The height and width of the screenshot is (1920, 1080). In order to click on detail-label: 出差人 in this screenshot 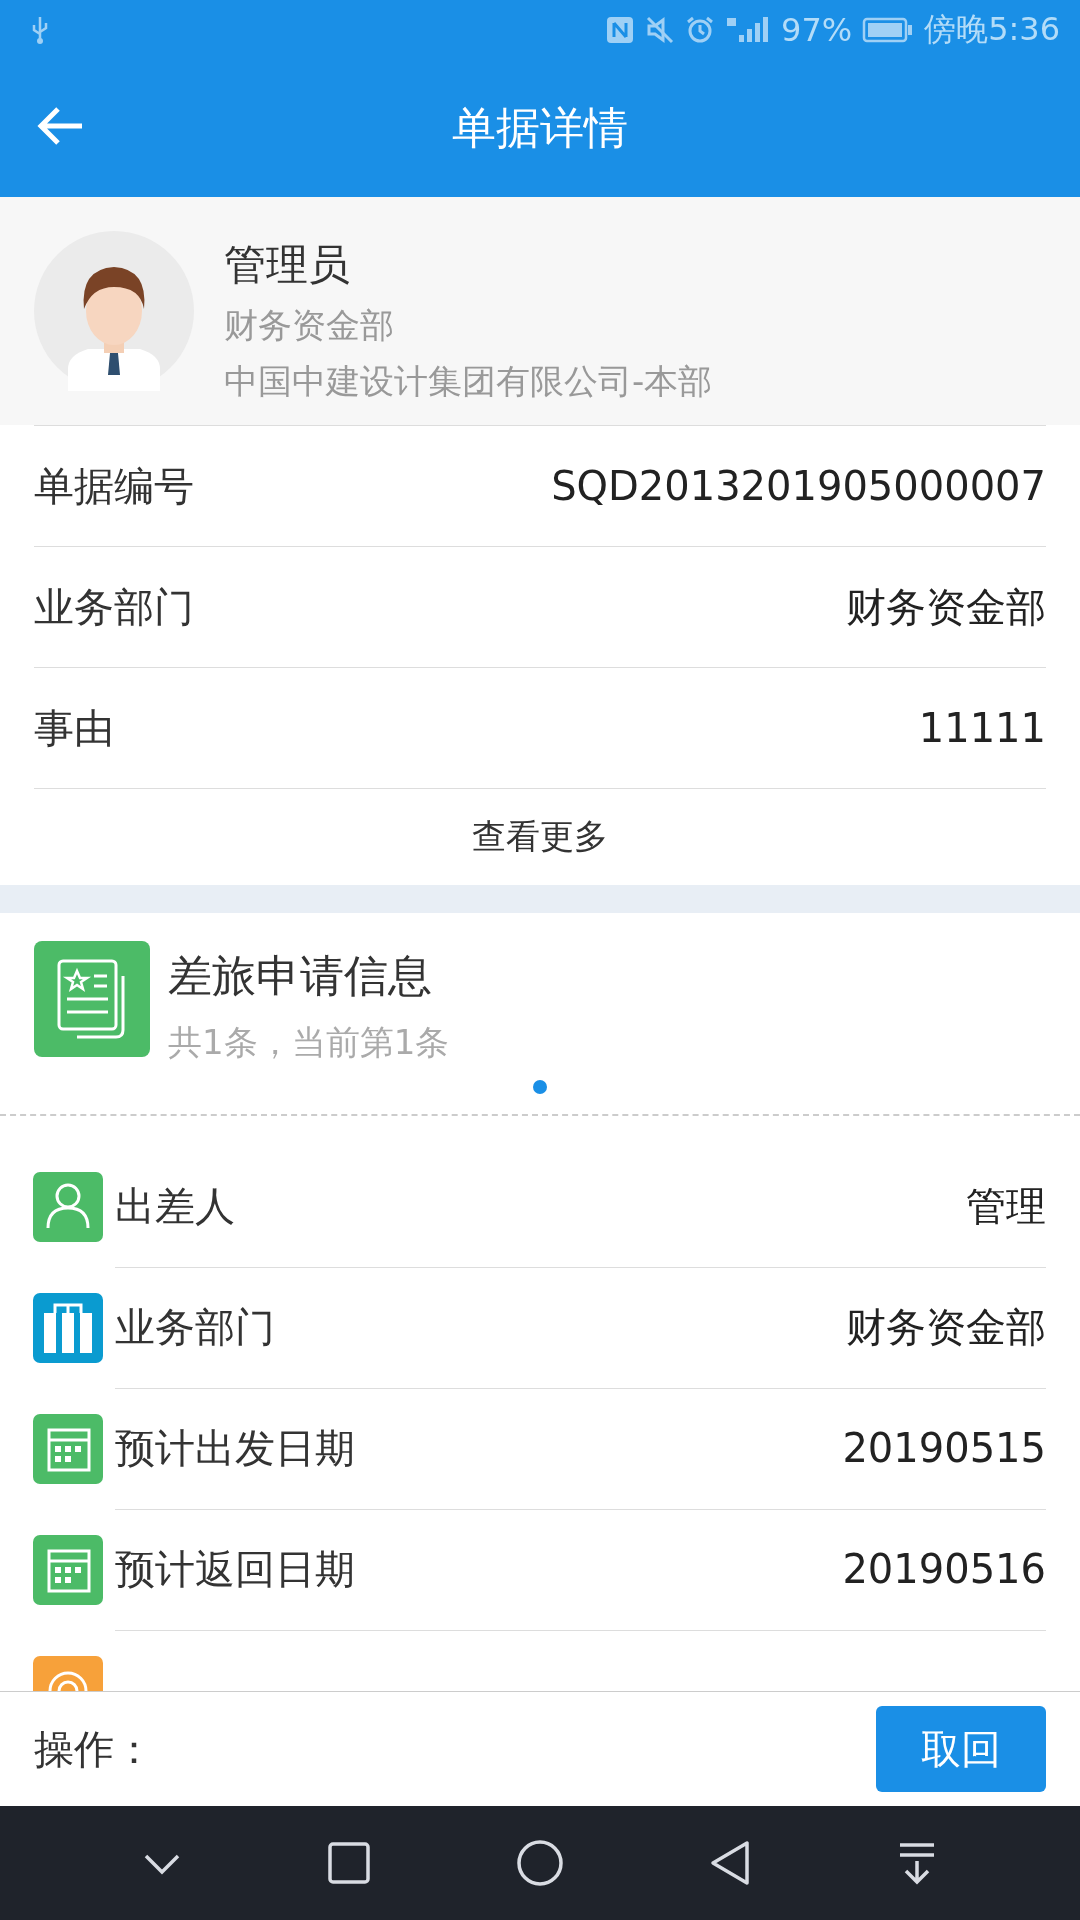, I will do `click(175, 1206)`.